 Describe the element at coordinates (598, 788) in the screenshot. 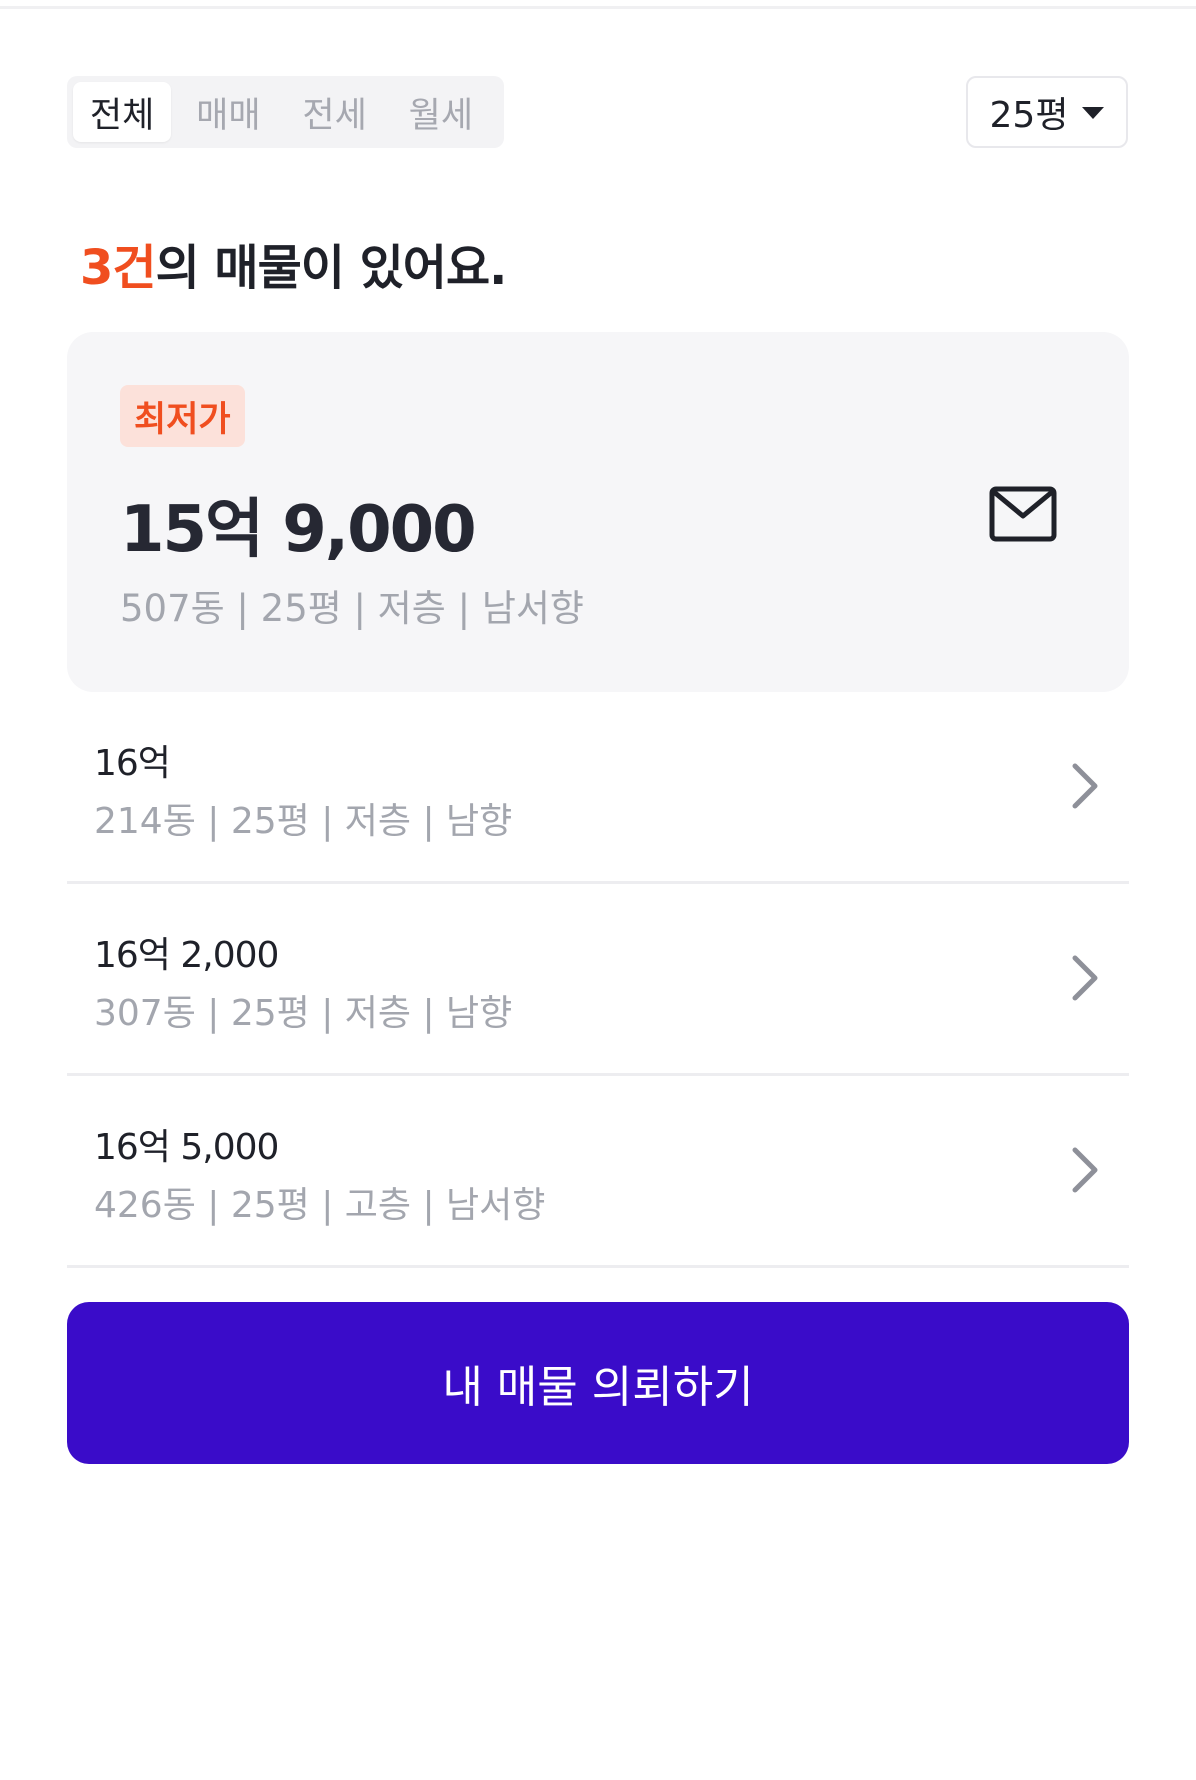

I see `list-item: 16억 214동 | 25평 | 저층 | 남향` at that location.